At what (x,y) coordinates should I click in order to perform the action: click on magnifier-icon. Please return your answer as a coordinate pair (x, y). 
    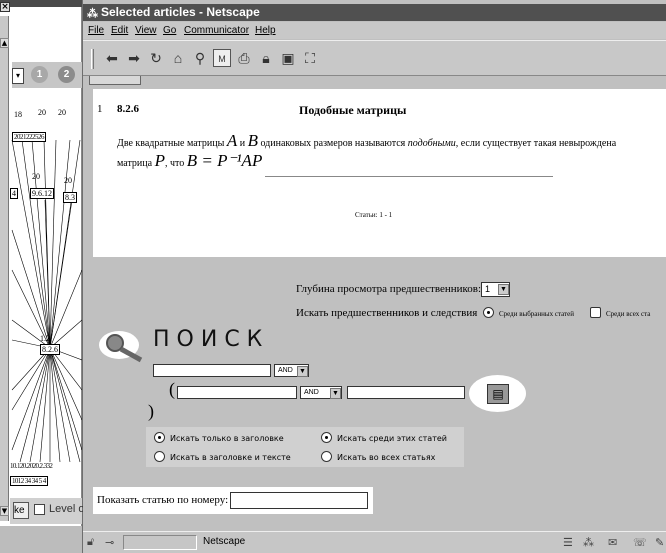
    Looking at the image, I should click on (121, 347).